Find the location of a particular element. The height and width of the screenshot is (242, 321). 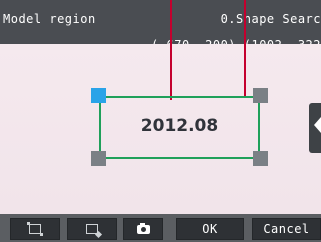

select-tool-button is located at coordinates (92, 229).